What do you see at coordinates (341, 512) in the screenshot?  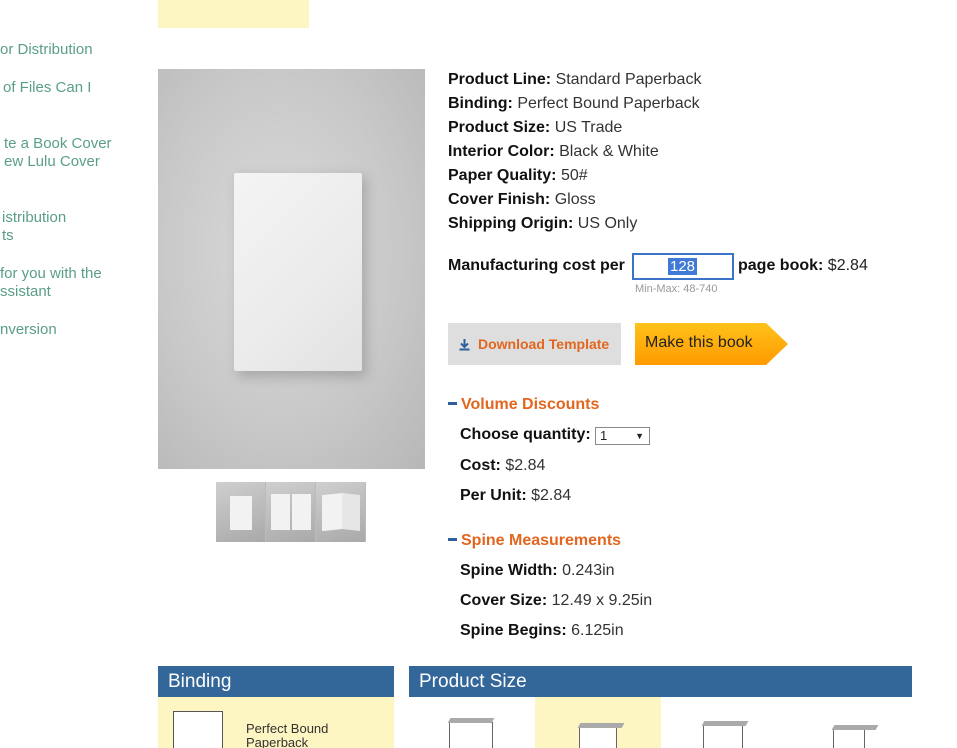 I see `thumbnail-angled-book` at bounding box center [341, 512].